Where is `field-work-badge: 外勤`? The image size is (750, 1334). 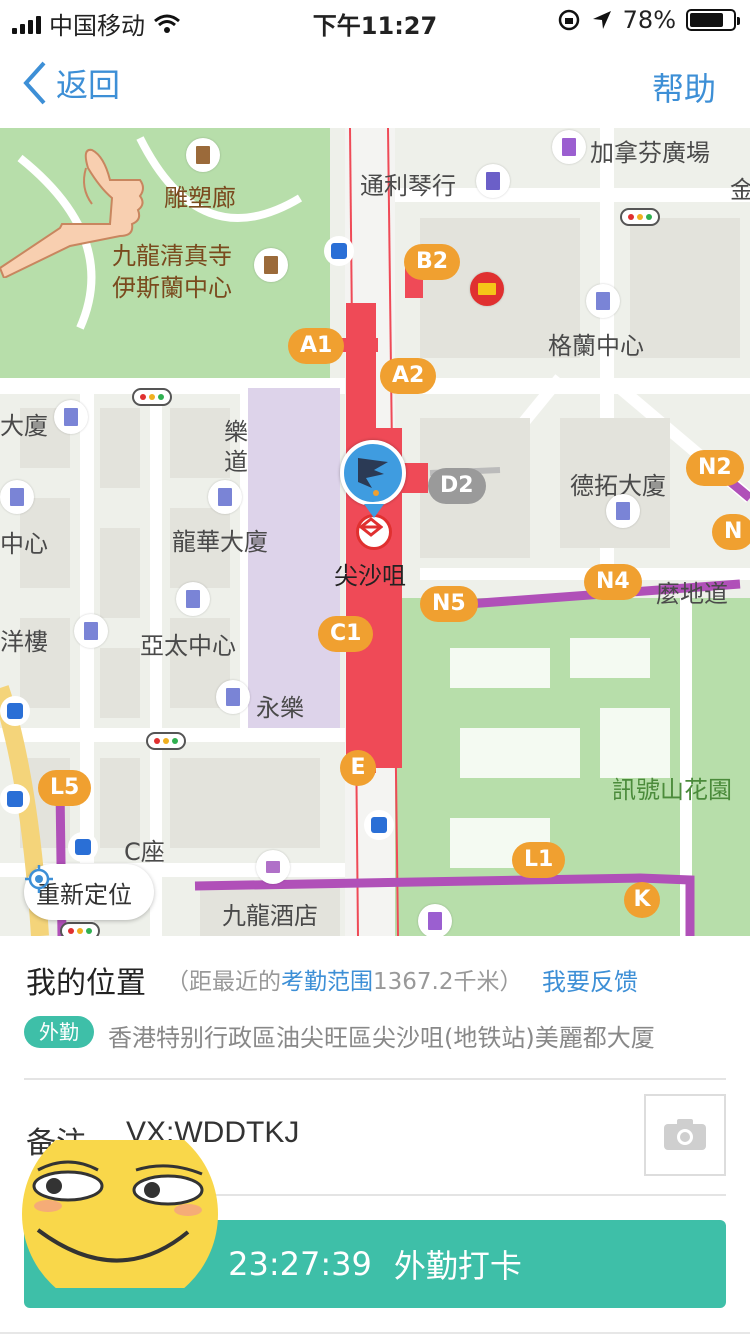
field-work-badge: 外勤 is located at coordinates (59, 1032).